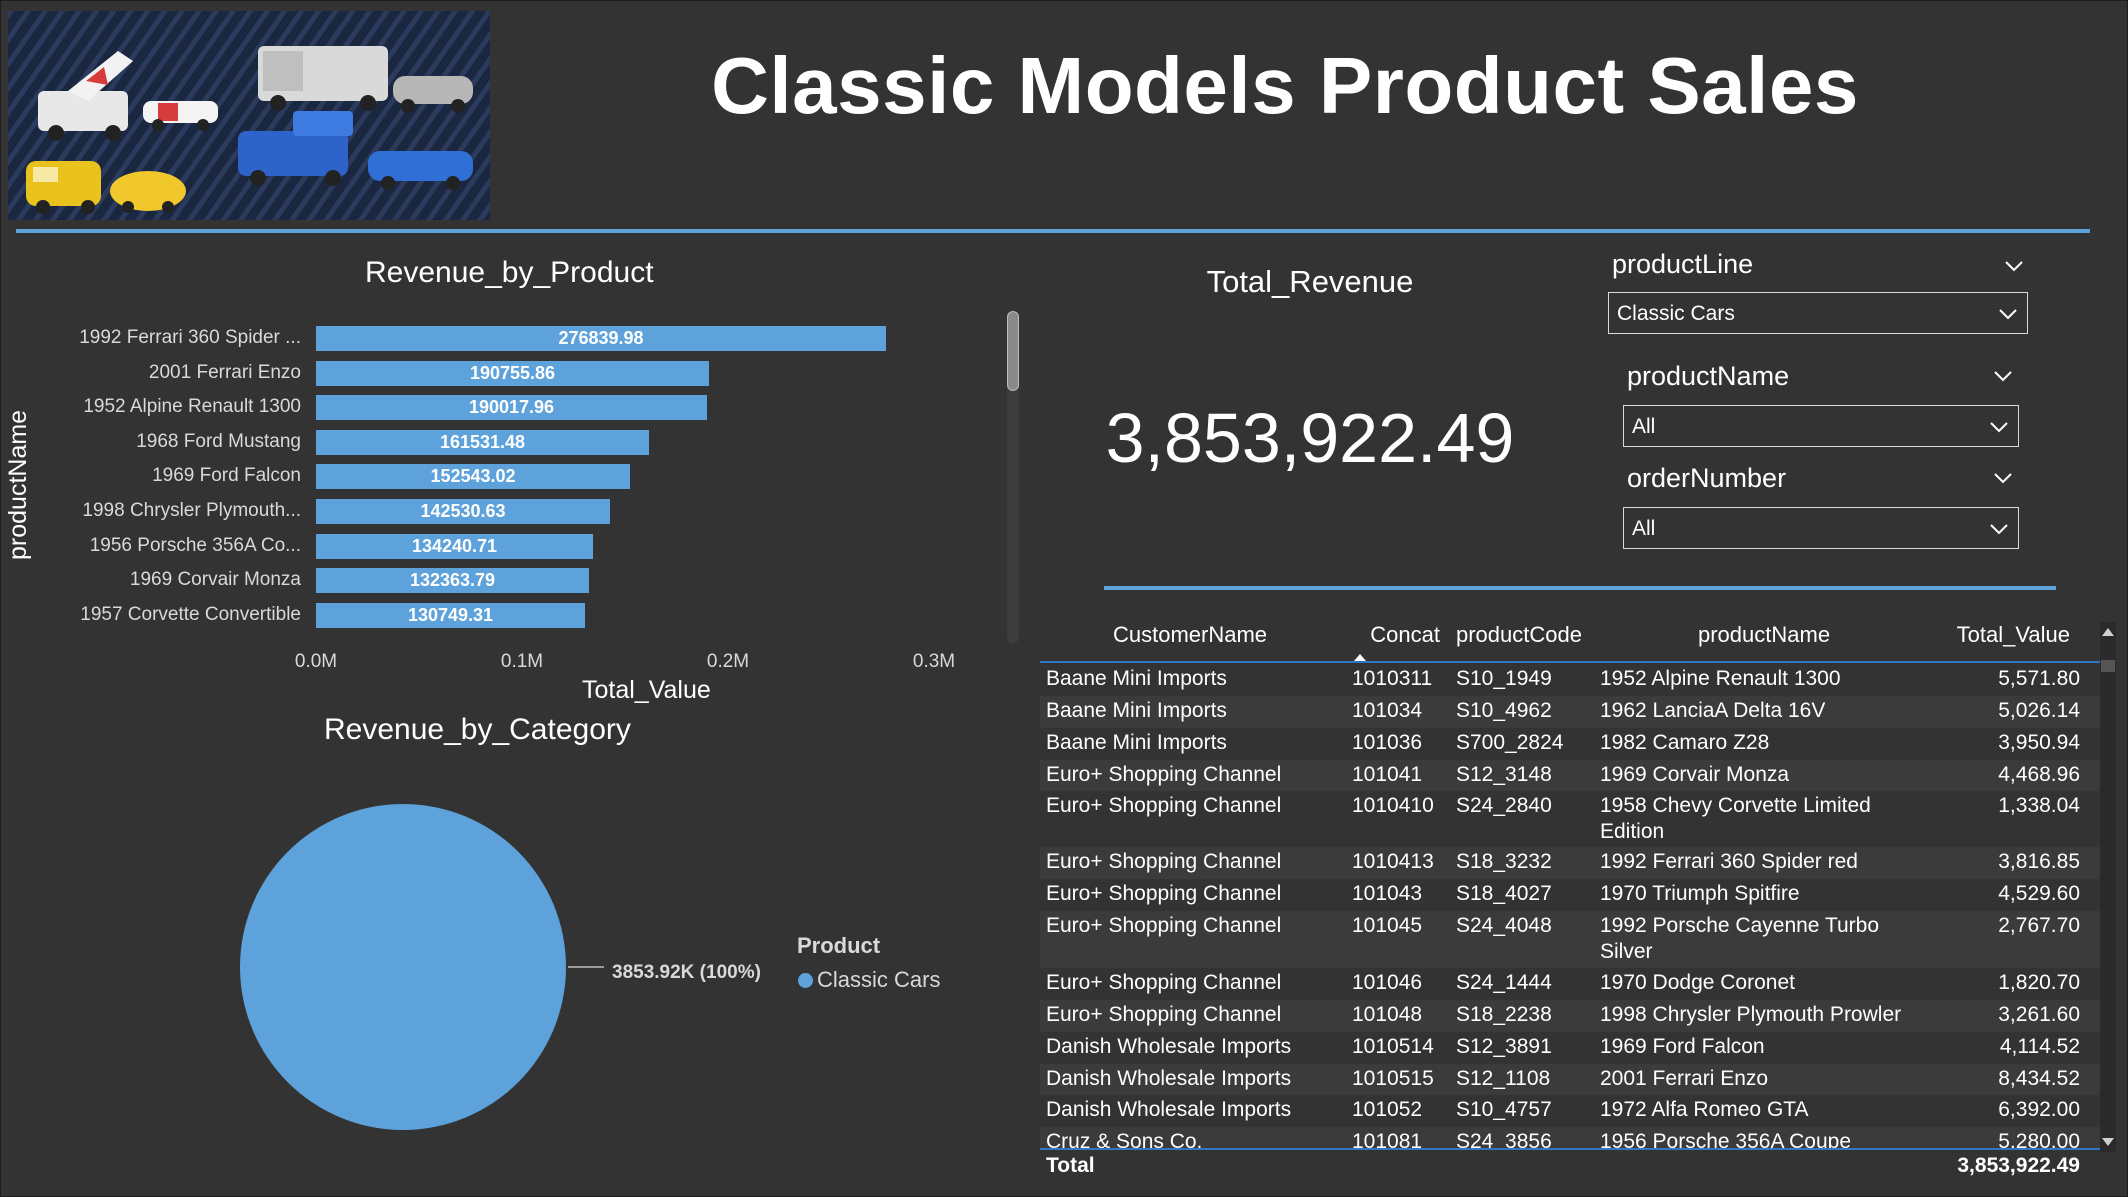 This screenshot has width=2128, height=1197. Describe the element at coordinates (879, 979) in the screenshot. I see `legend-item-label: Classic Cars` at that location.